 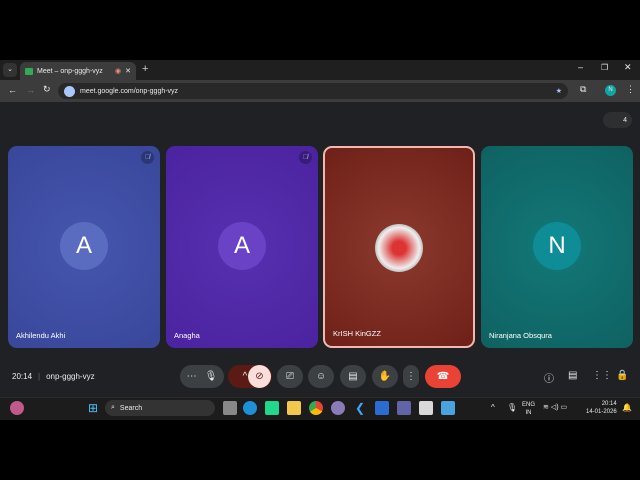 I want to click on close-tab-icon: ✕, so click(x=128, y=71).